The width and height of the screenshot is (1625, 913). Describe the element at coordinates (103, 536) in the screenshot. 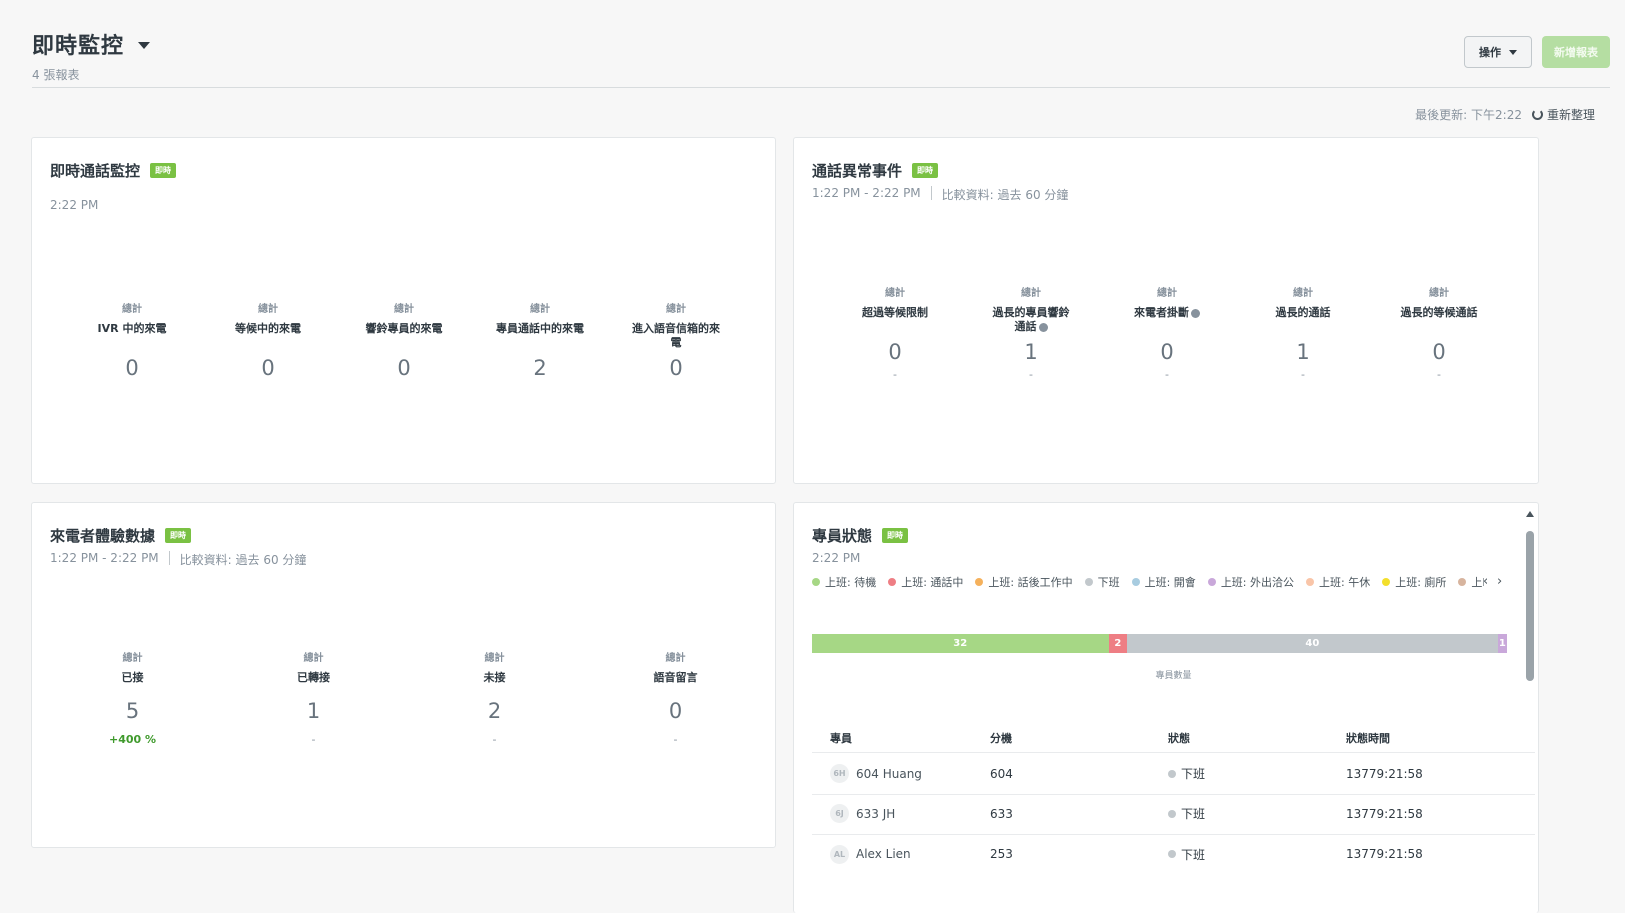

I see `card-title: 來電者體驗數據` at that location.